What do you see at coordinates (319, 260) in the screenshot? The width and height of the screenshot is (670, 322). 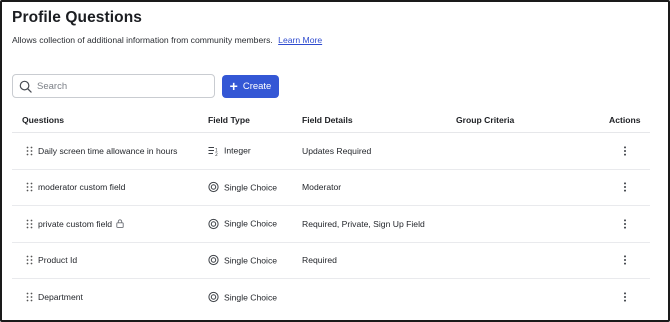 I see `field-details-cell: Required` at bounding box center [319, 260].